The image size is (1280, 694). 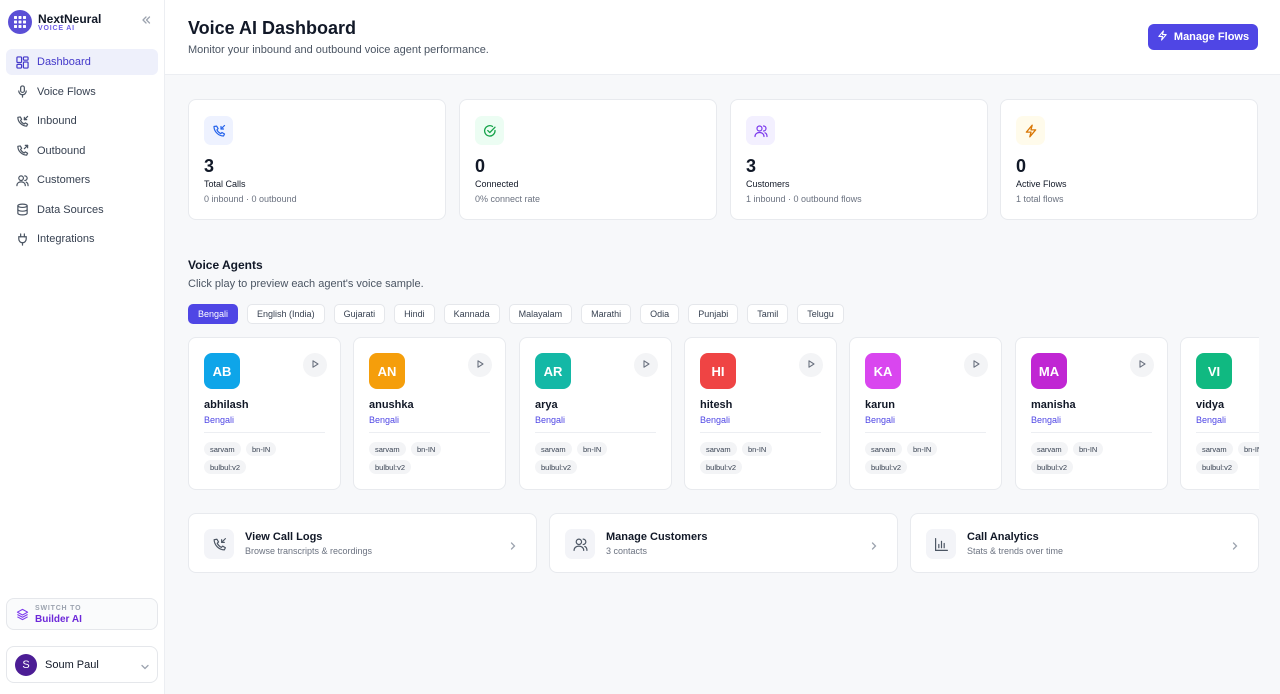 I want to click on dashboard-icon, so click(x=22, y=62).